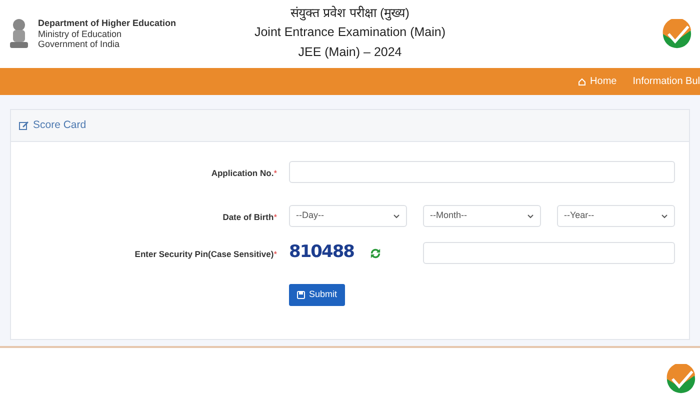  Describe the element at coordinates (348, 216) in the screenshot. I see `select-field: --Day--` at that location.